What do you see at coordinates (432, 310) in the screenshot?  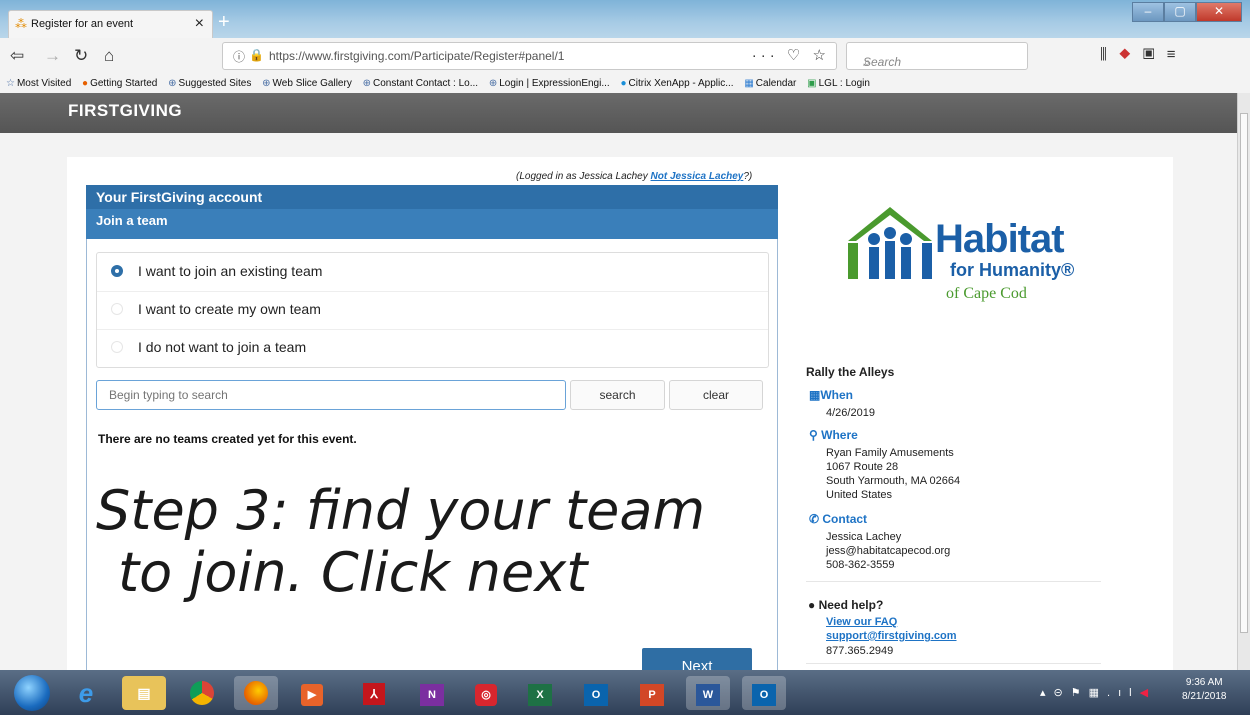 I see `option-create-team: I want to create my own team` at bounding box center [432, 310].